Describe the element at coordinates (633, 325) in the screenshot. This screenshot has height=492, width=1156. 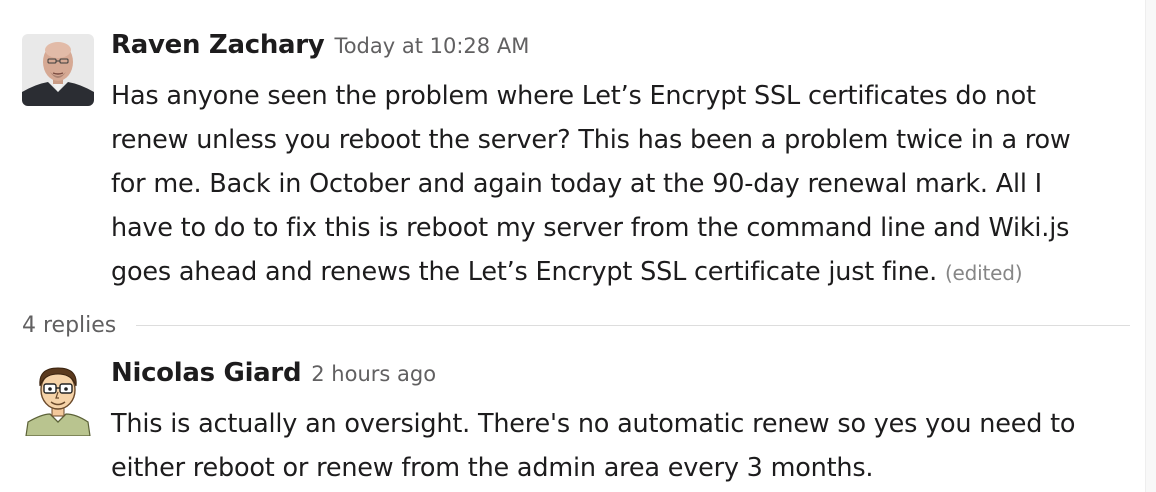
I see `replies-divider` at that location.